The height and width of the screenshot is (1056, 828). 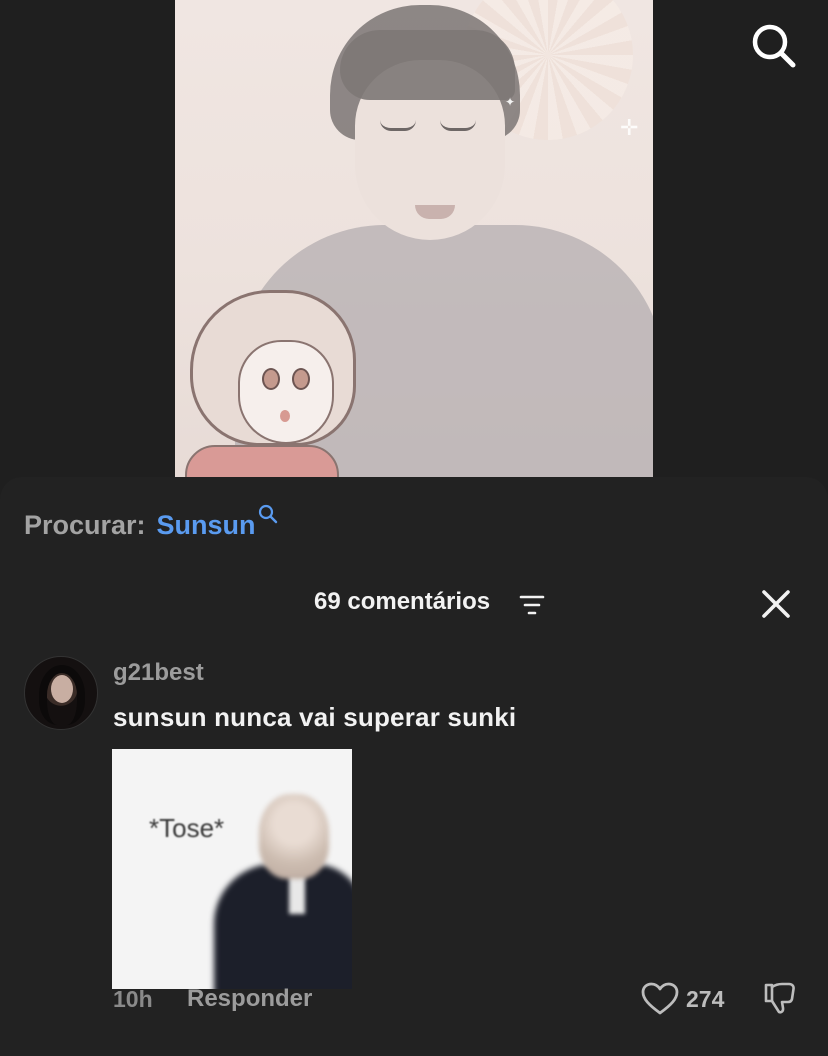 What do you see at coordinates (427, 65) in the screenshot?
I see `video-person-fringe` at bounding box center [427, 65].